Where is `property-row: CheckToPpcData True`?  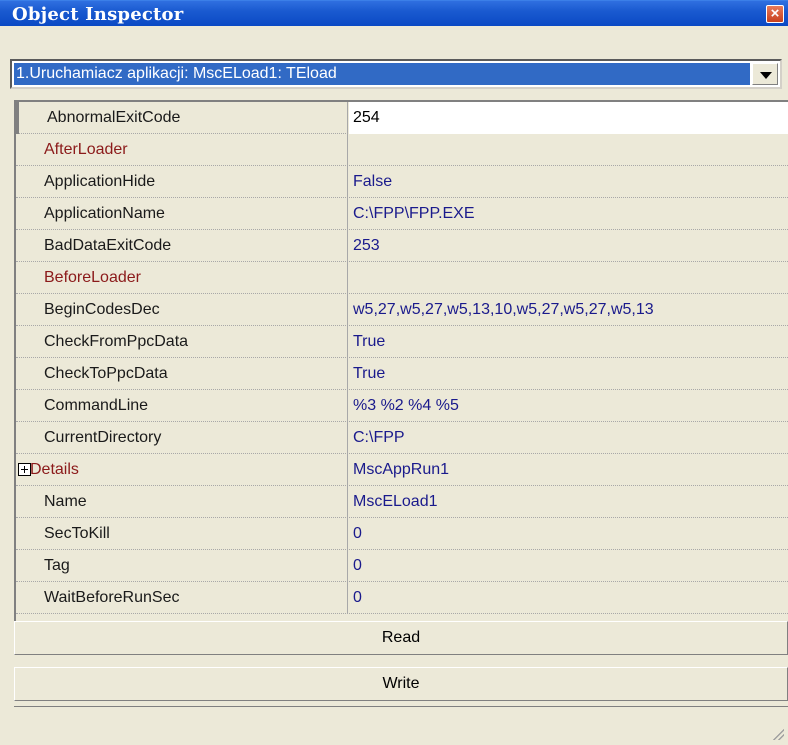 property-row: CheckToPpcData True is located at coordinates (402, 374).